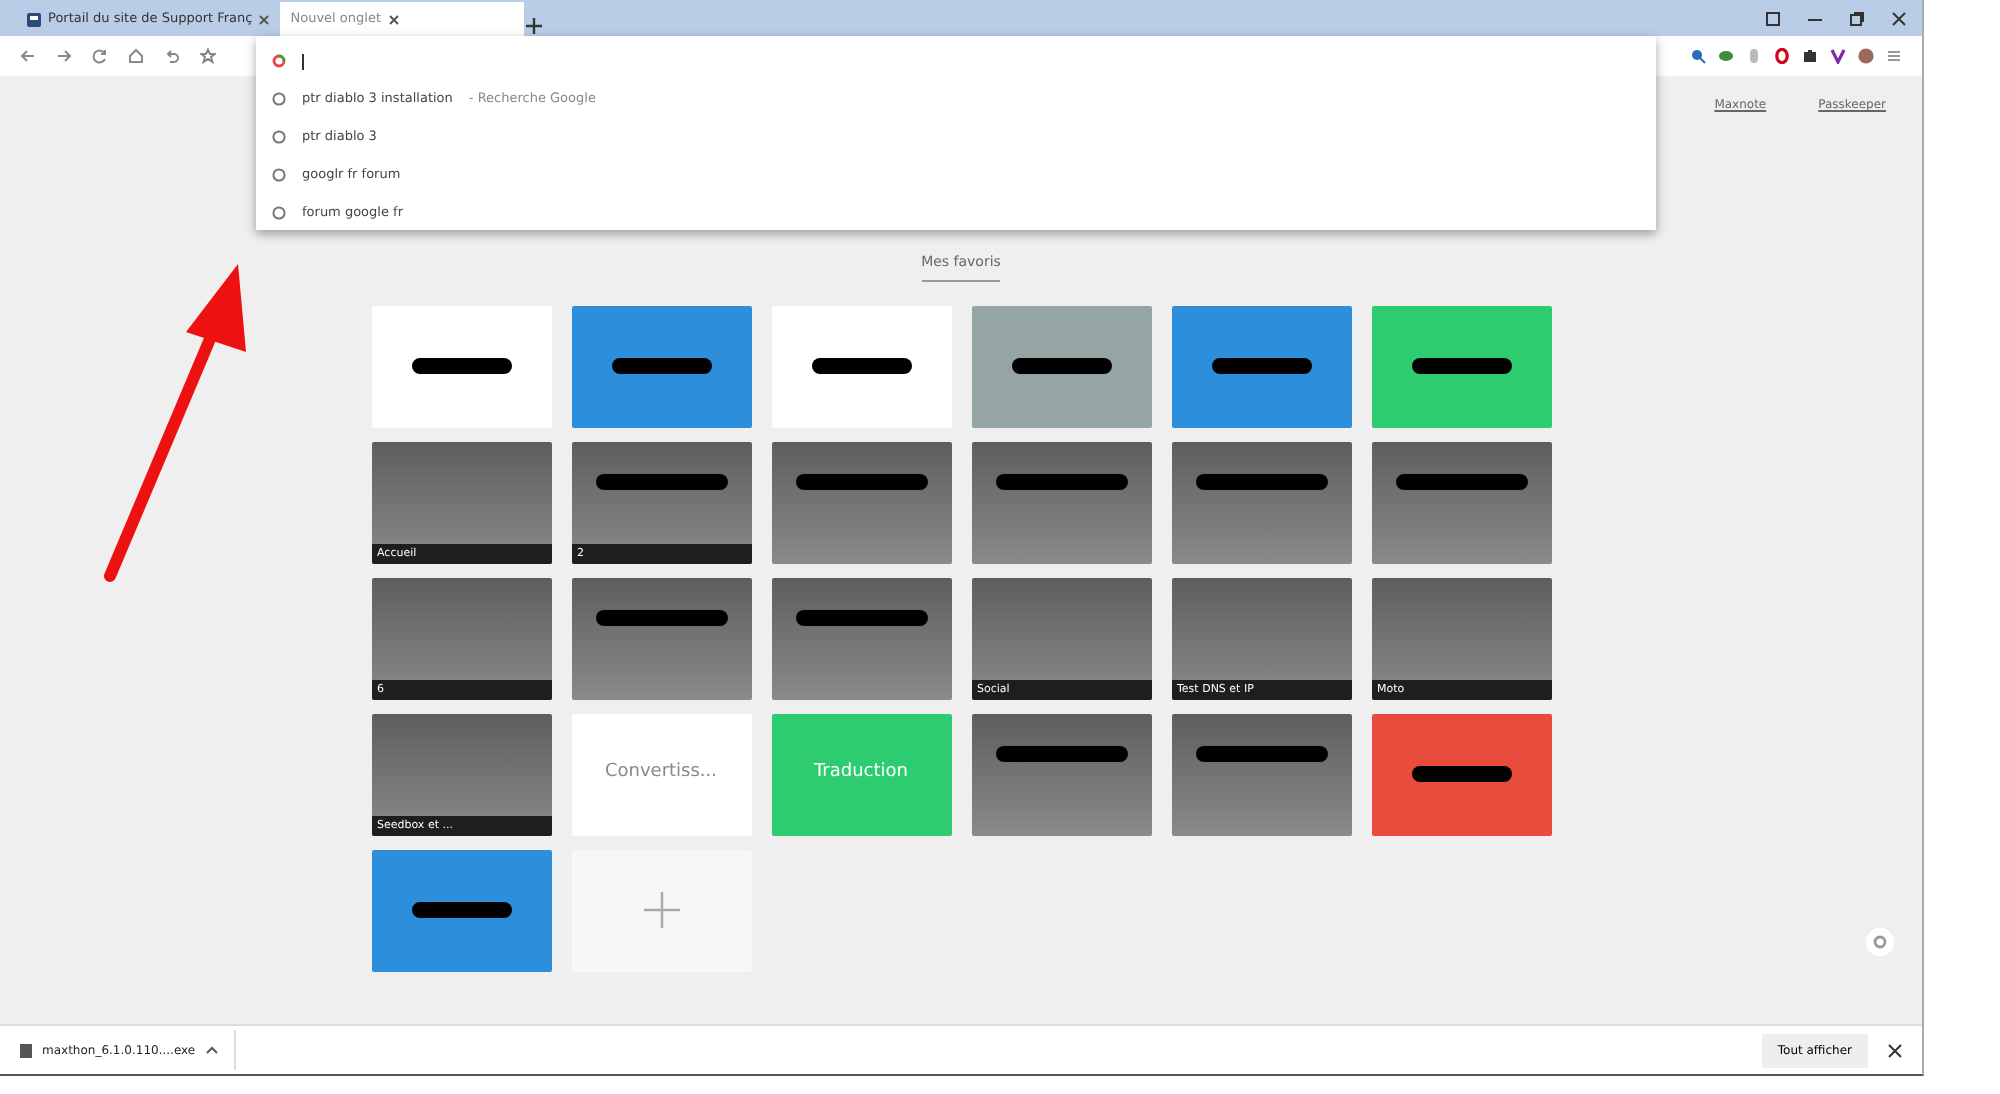  Describe the element at coordinates (1838, 56) in the screenshot. I see `v-icon` at that location.